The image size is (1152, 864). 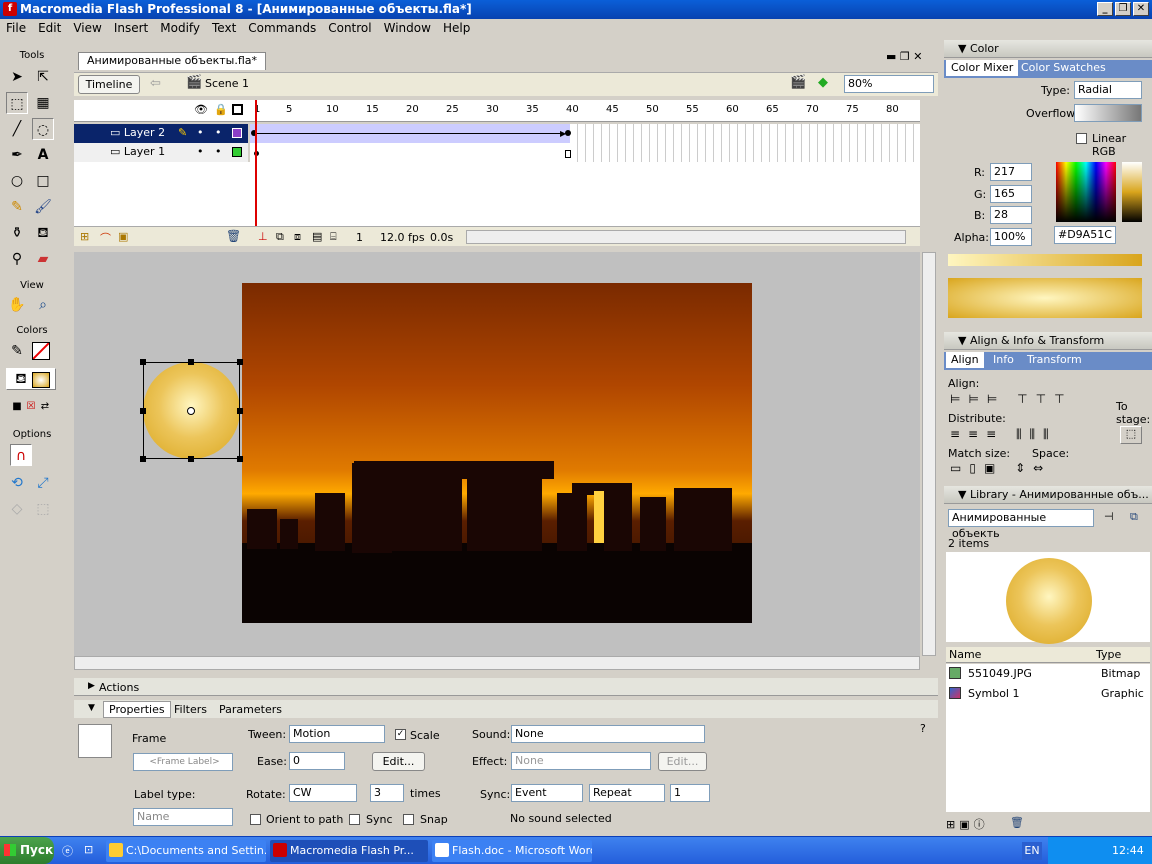 I want to click on rotate-times-input: 3, so click(x=387, y=793).